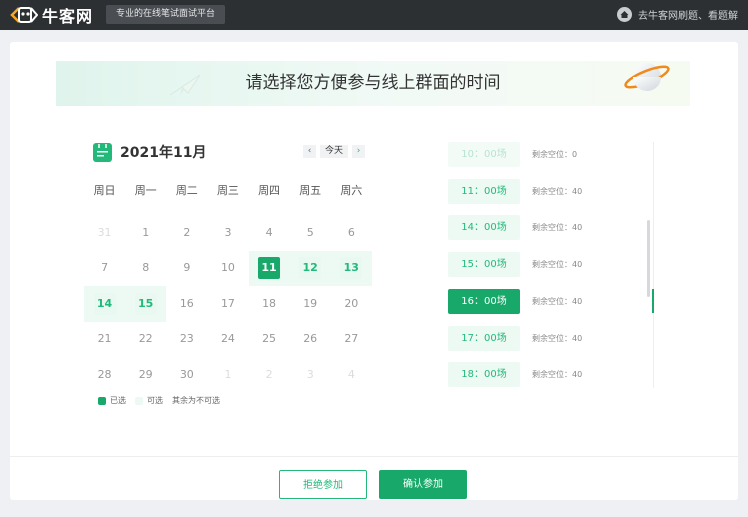 This screenshot has height=517, width=748. I want to click on selected-slot-indicator, so click(653, 301).